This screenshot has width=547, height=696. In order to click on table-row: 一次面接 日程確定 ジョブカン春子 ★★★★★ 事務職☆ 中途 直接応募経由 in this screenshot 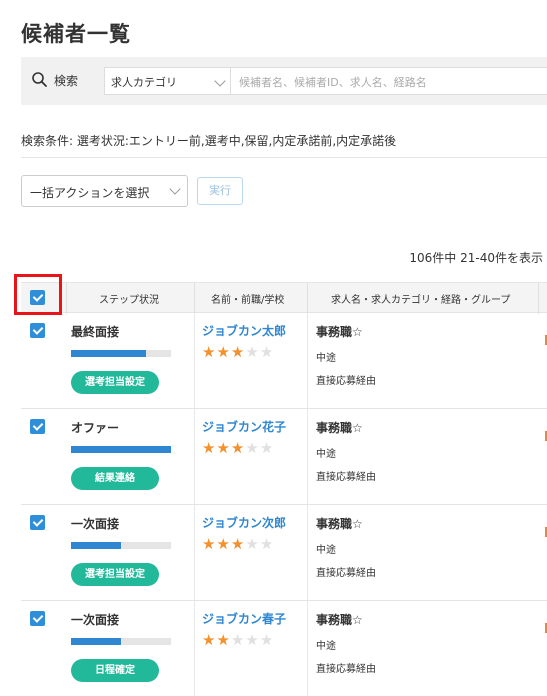, I will do `click(284, 648)`.